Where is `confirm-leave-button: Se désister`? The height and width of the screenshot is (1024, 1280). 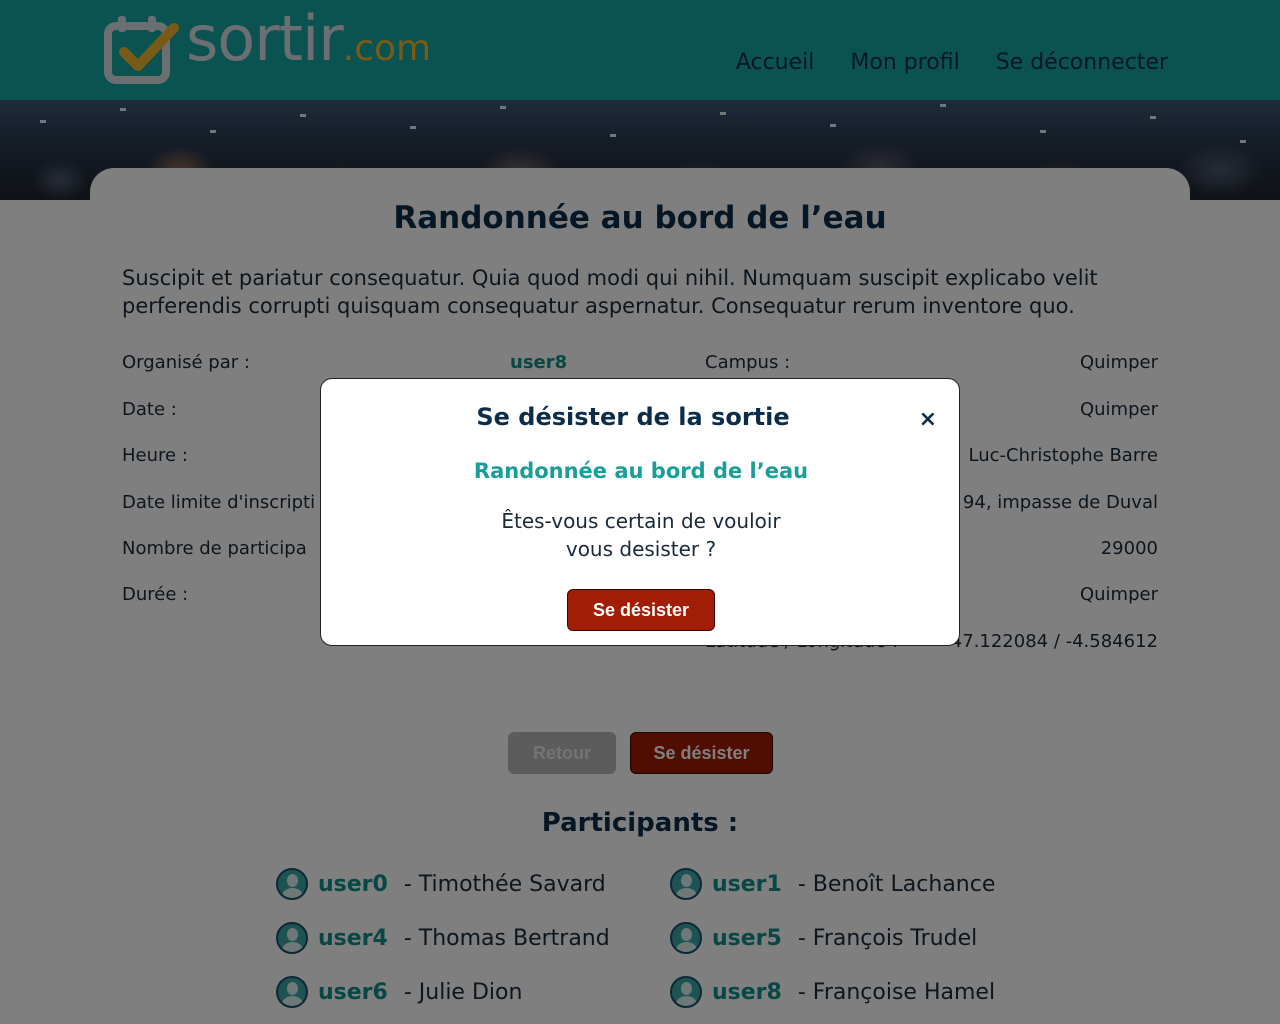 confirm-leave-button: Se désister is located at coordinates (641, 610).